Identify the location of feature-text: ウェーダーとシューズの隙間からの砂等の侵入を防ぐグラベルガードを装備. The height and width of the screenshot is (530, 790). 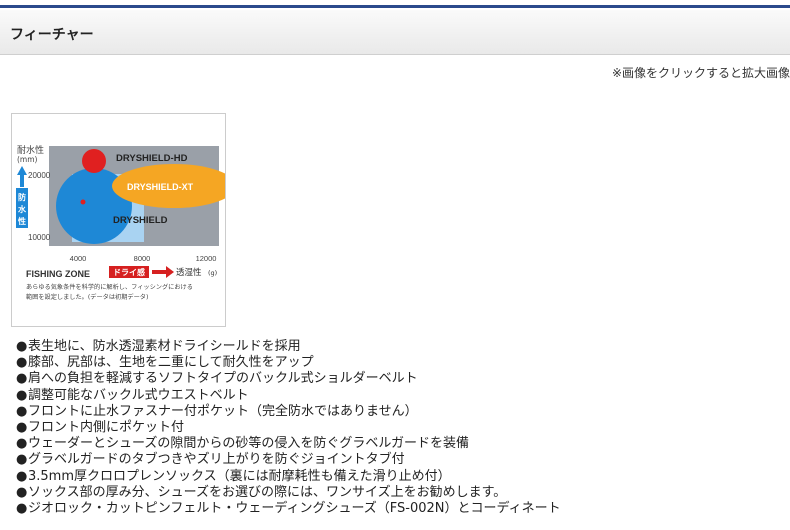
(248, 444).